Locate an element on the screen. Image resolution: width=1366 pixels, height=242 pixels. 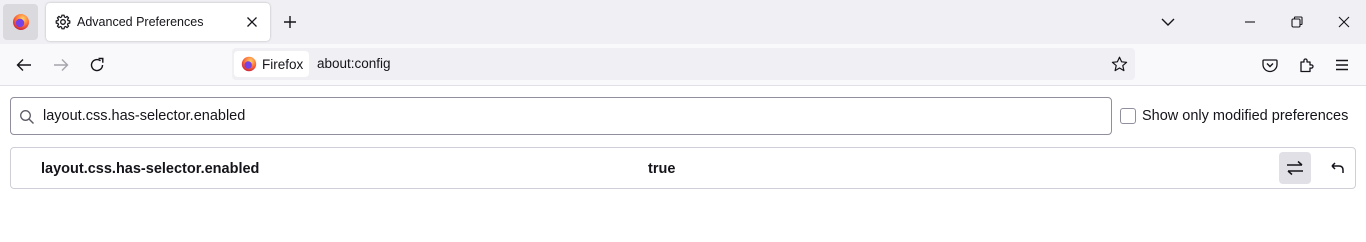
arrow-right-icon is located at coordinates (61, 65).